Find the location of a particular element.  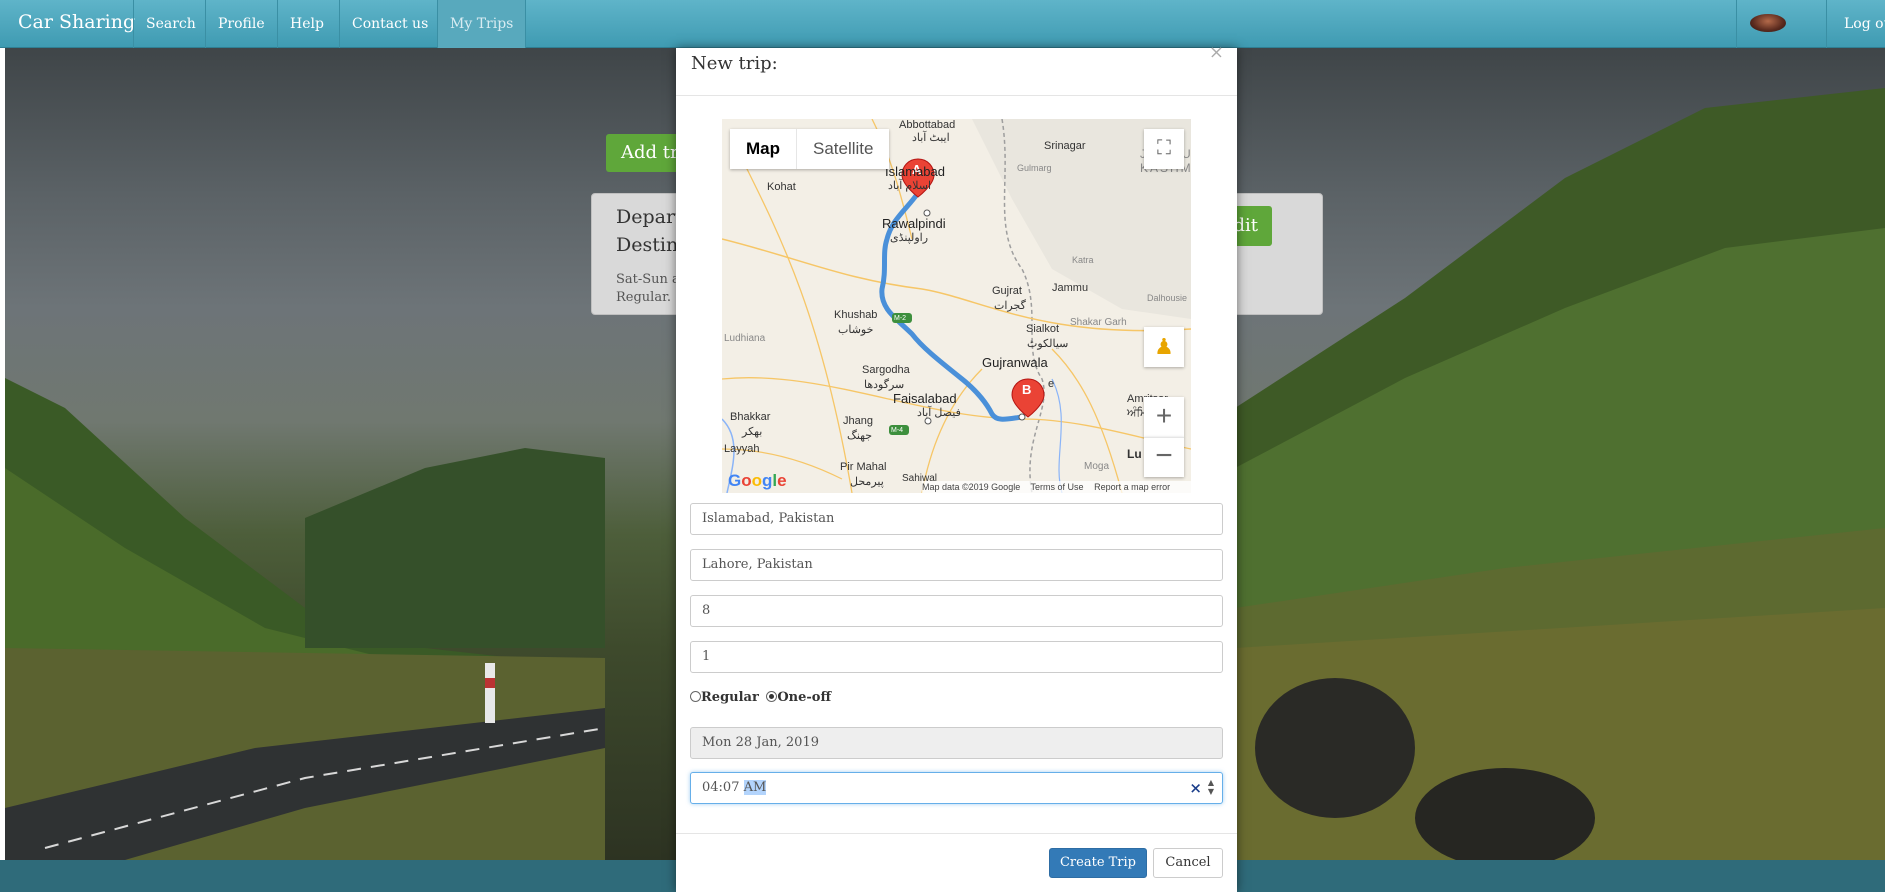

place-jhang-urdu: جھنگ is located at coordinates (860, 436).